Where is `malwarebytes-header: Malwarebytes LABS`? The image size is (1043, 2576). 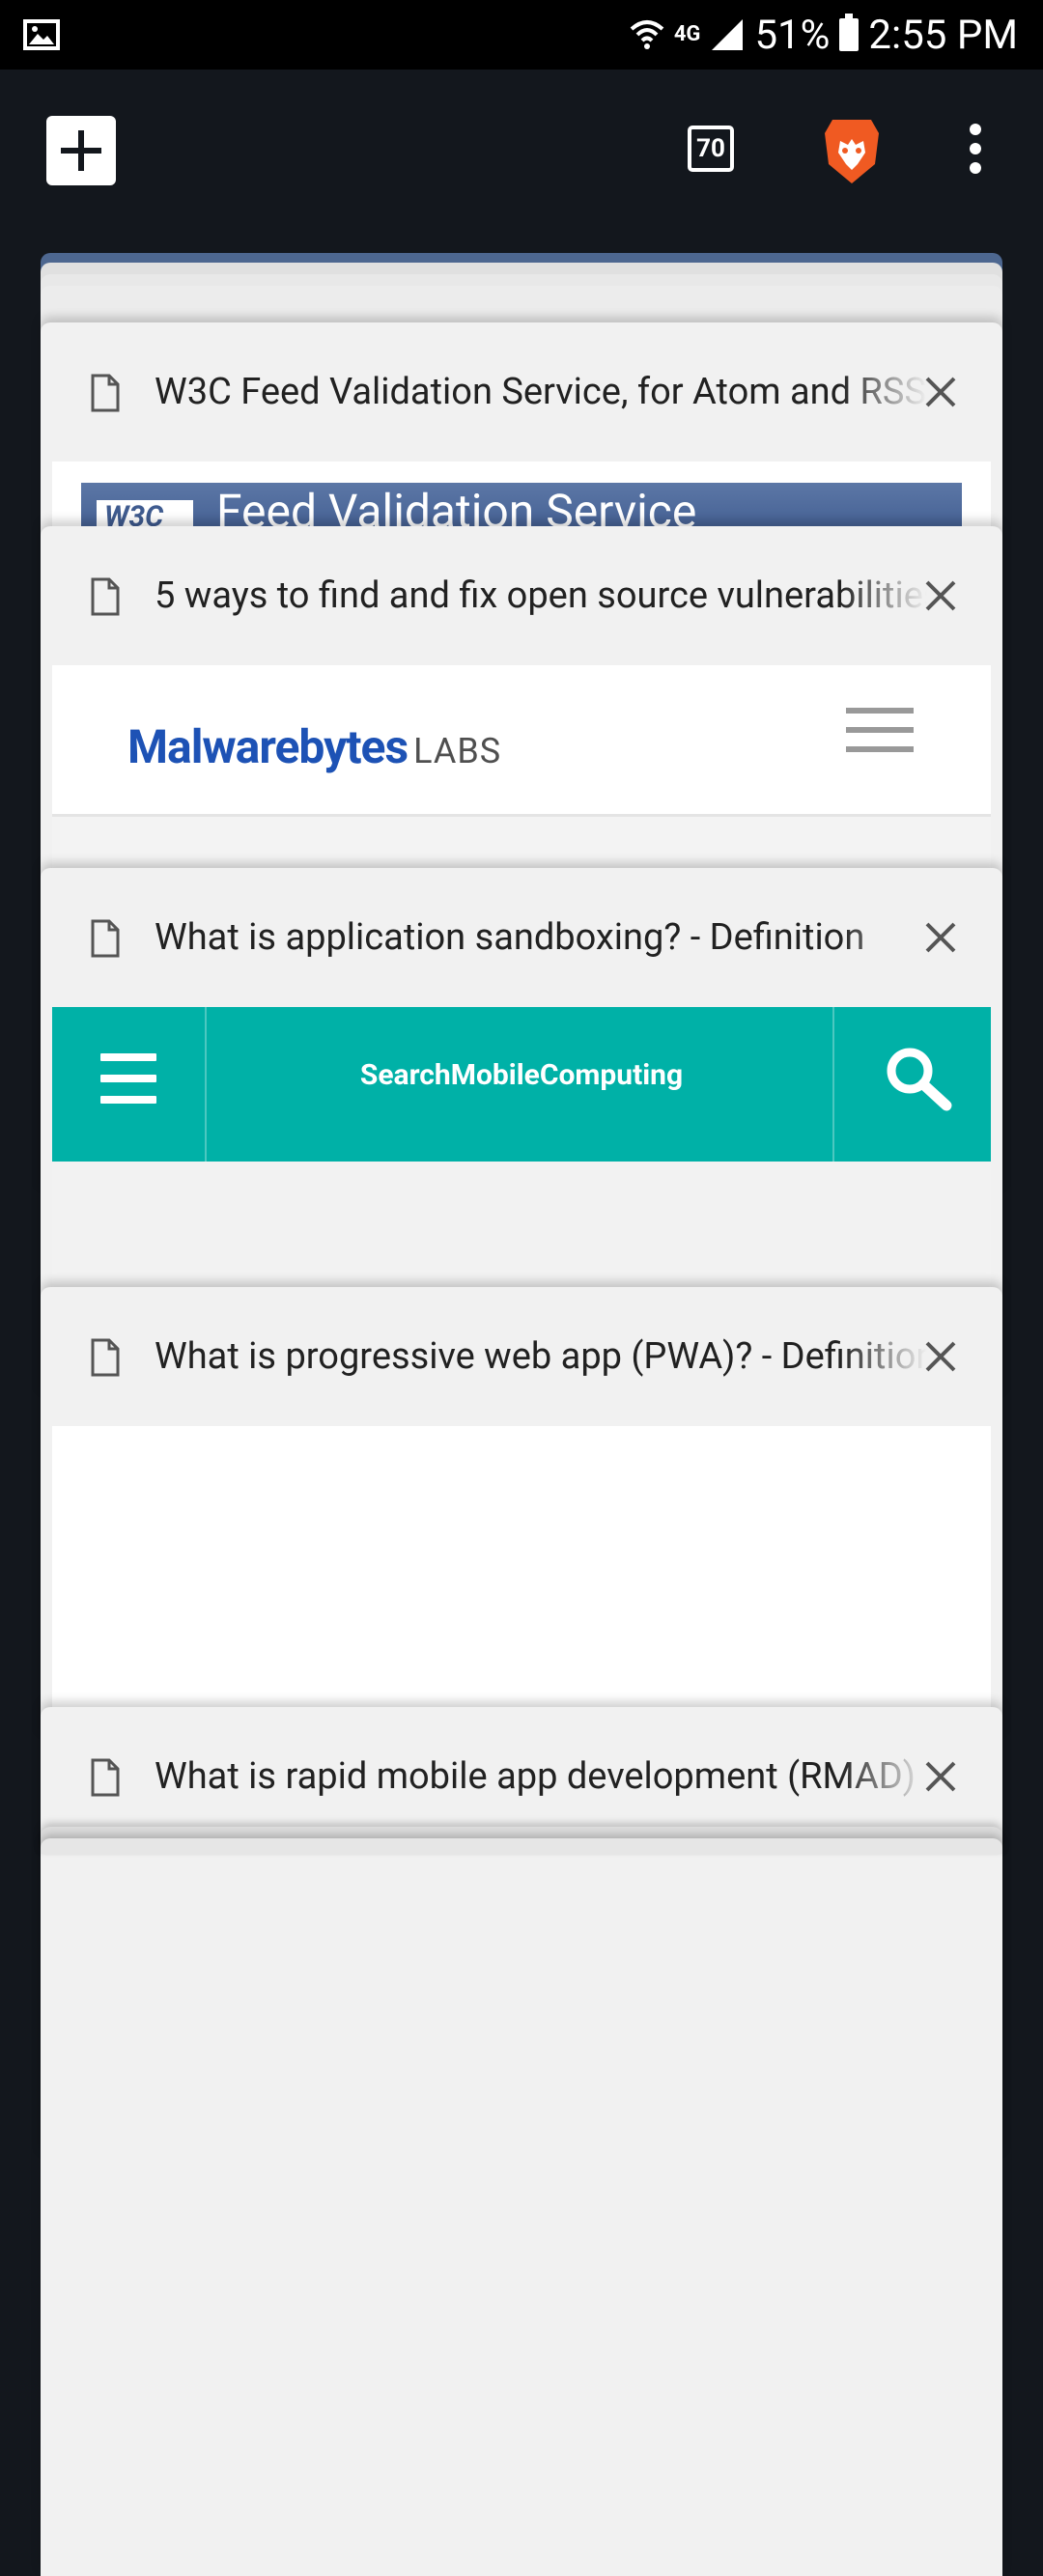
malwarebytes-header: Malwarebytes LABS is located at coordinates (521, 741).